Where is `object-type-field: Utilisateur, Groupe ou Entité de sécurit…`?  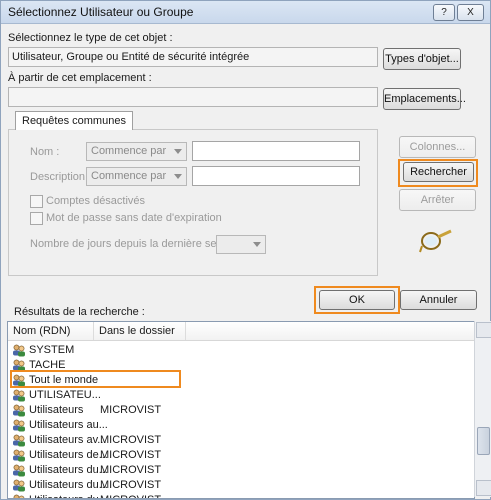 object-type-field: Utilisateur, Groupe ou Entité de sécurit… is located at coordinates (193, 57).